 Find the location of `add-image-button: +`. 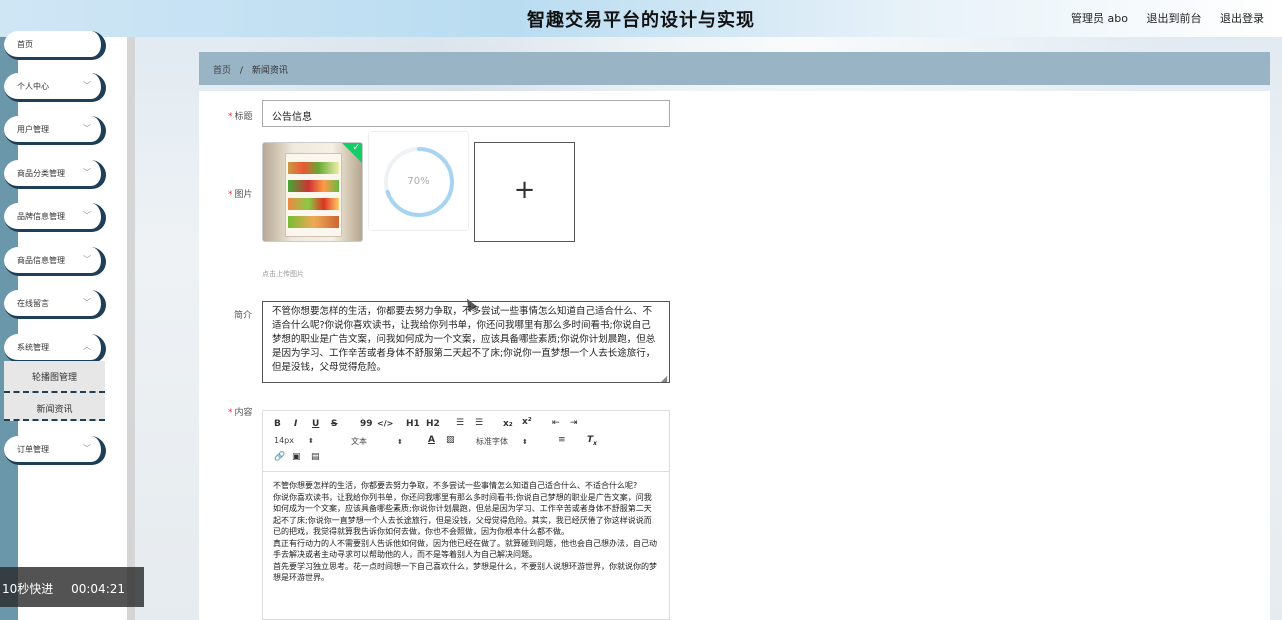

add-image-button: + is located at coordinates (524, 192).